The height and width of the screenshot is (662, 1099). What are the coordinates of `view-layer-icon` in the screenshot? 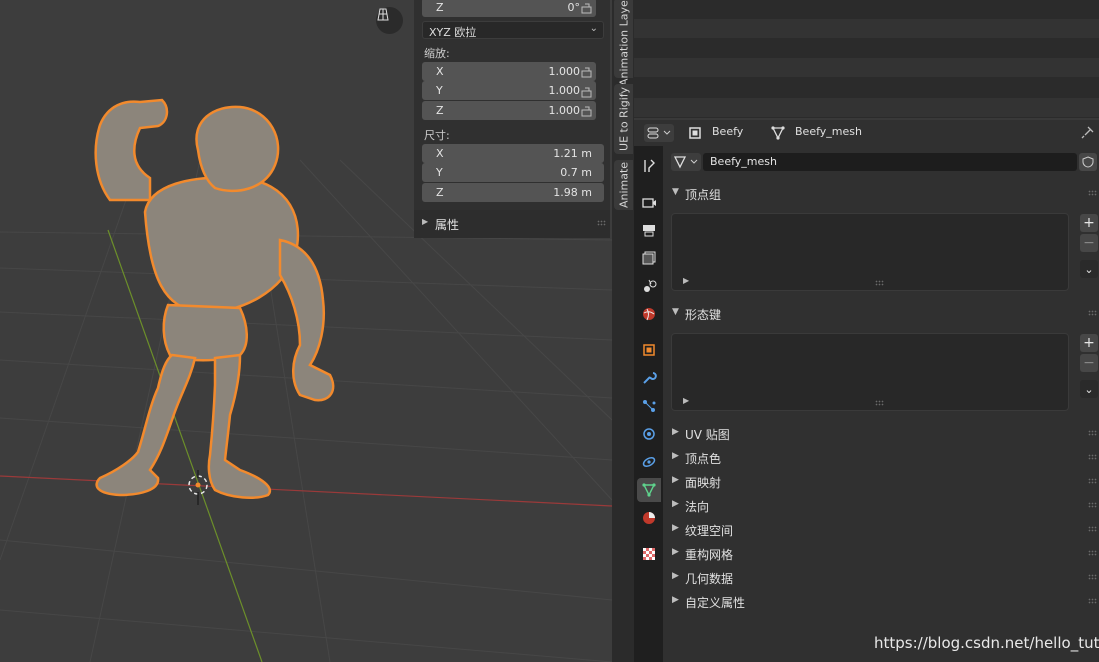 It's located at (649, 258).